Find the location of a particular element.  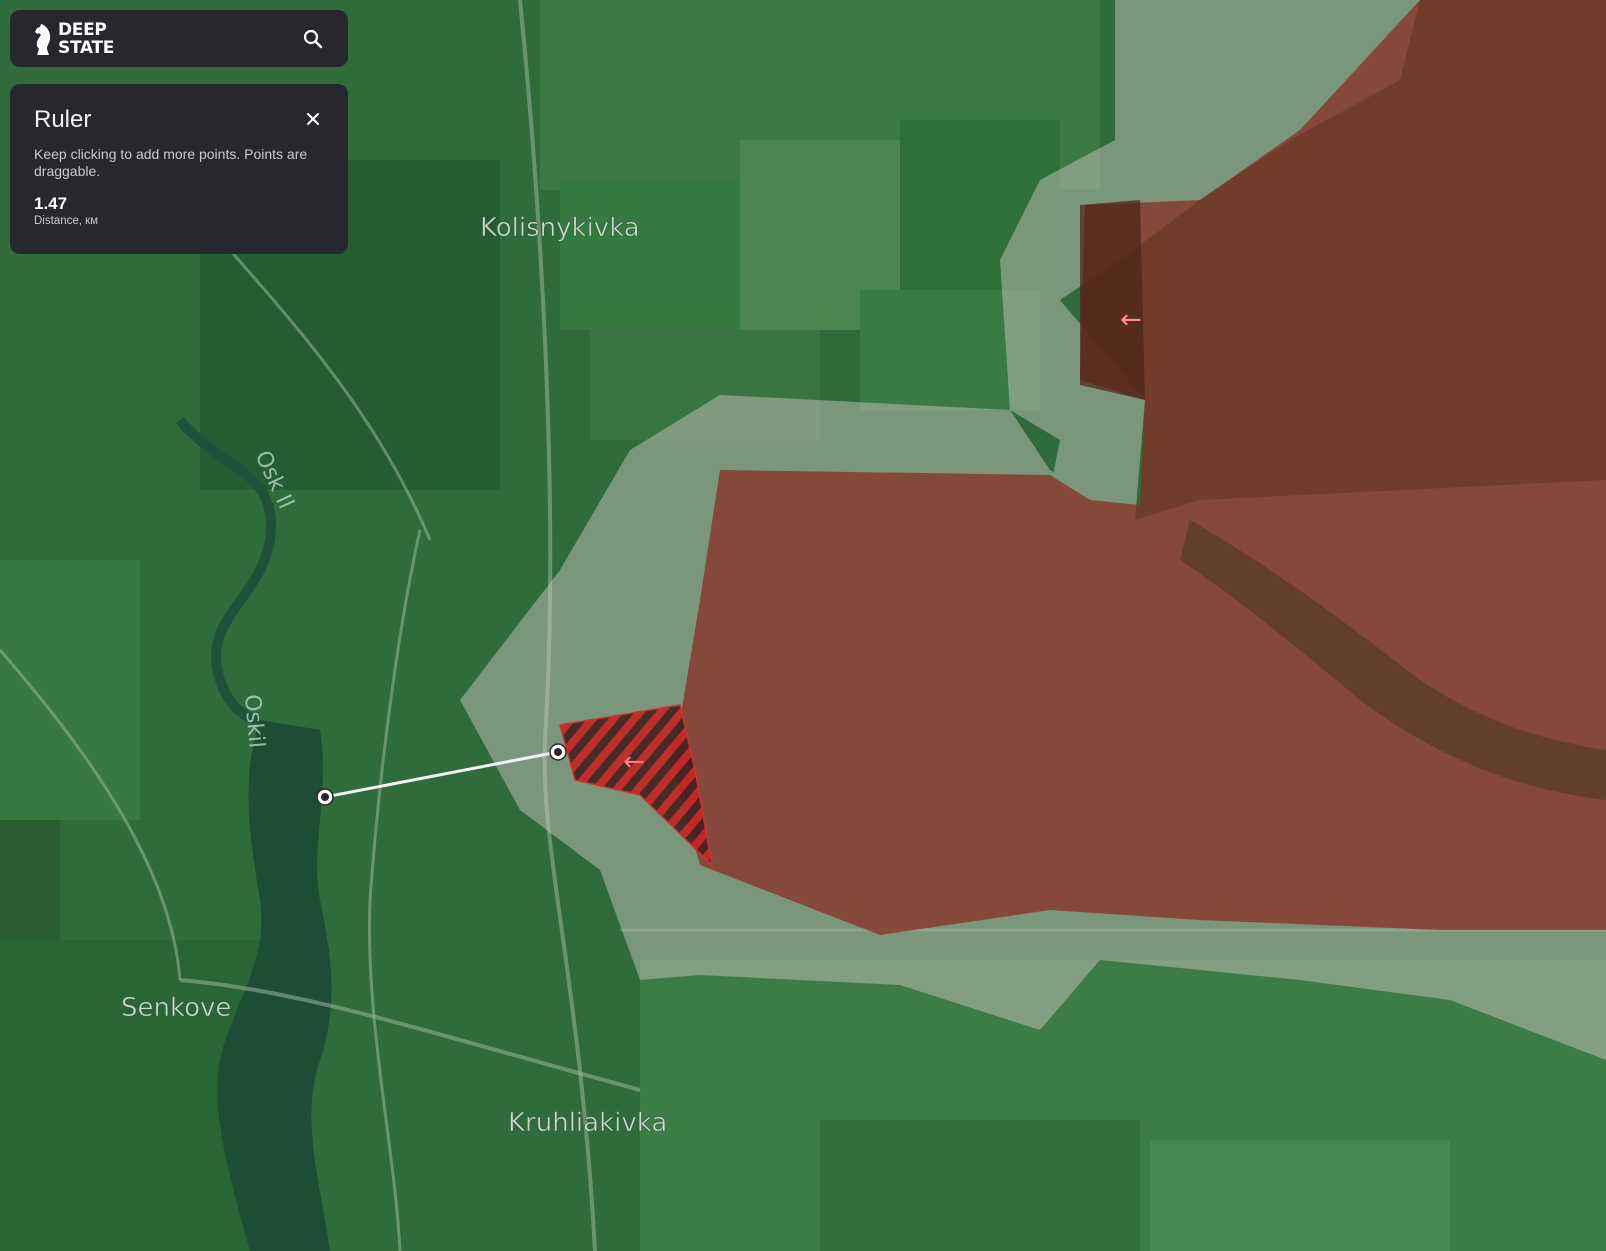

ruler-point-start is located at coordinates (325, 797).